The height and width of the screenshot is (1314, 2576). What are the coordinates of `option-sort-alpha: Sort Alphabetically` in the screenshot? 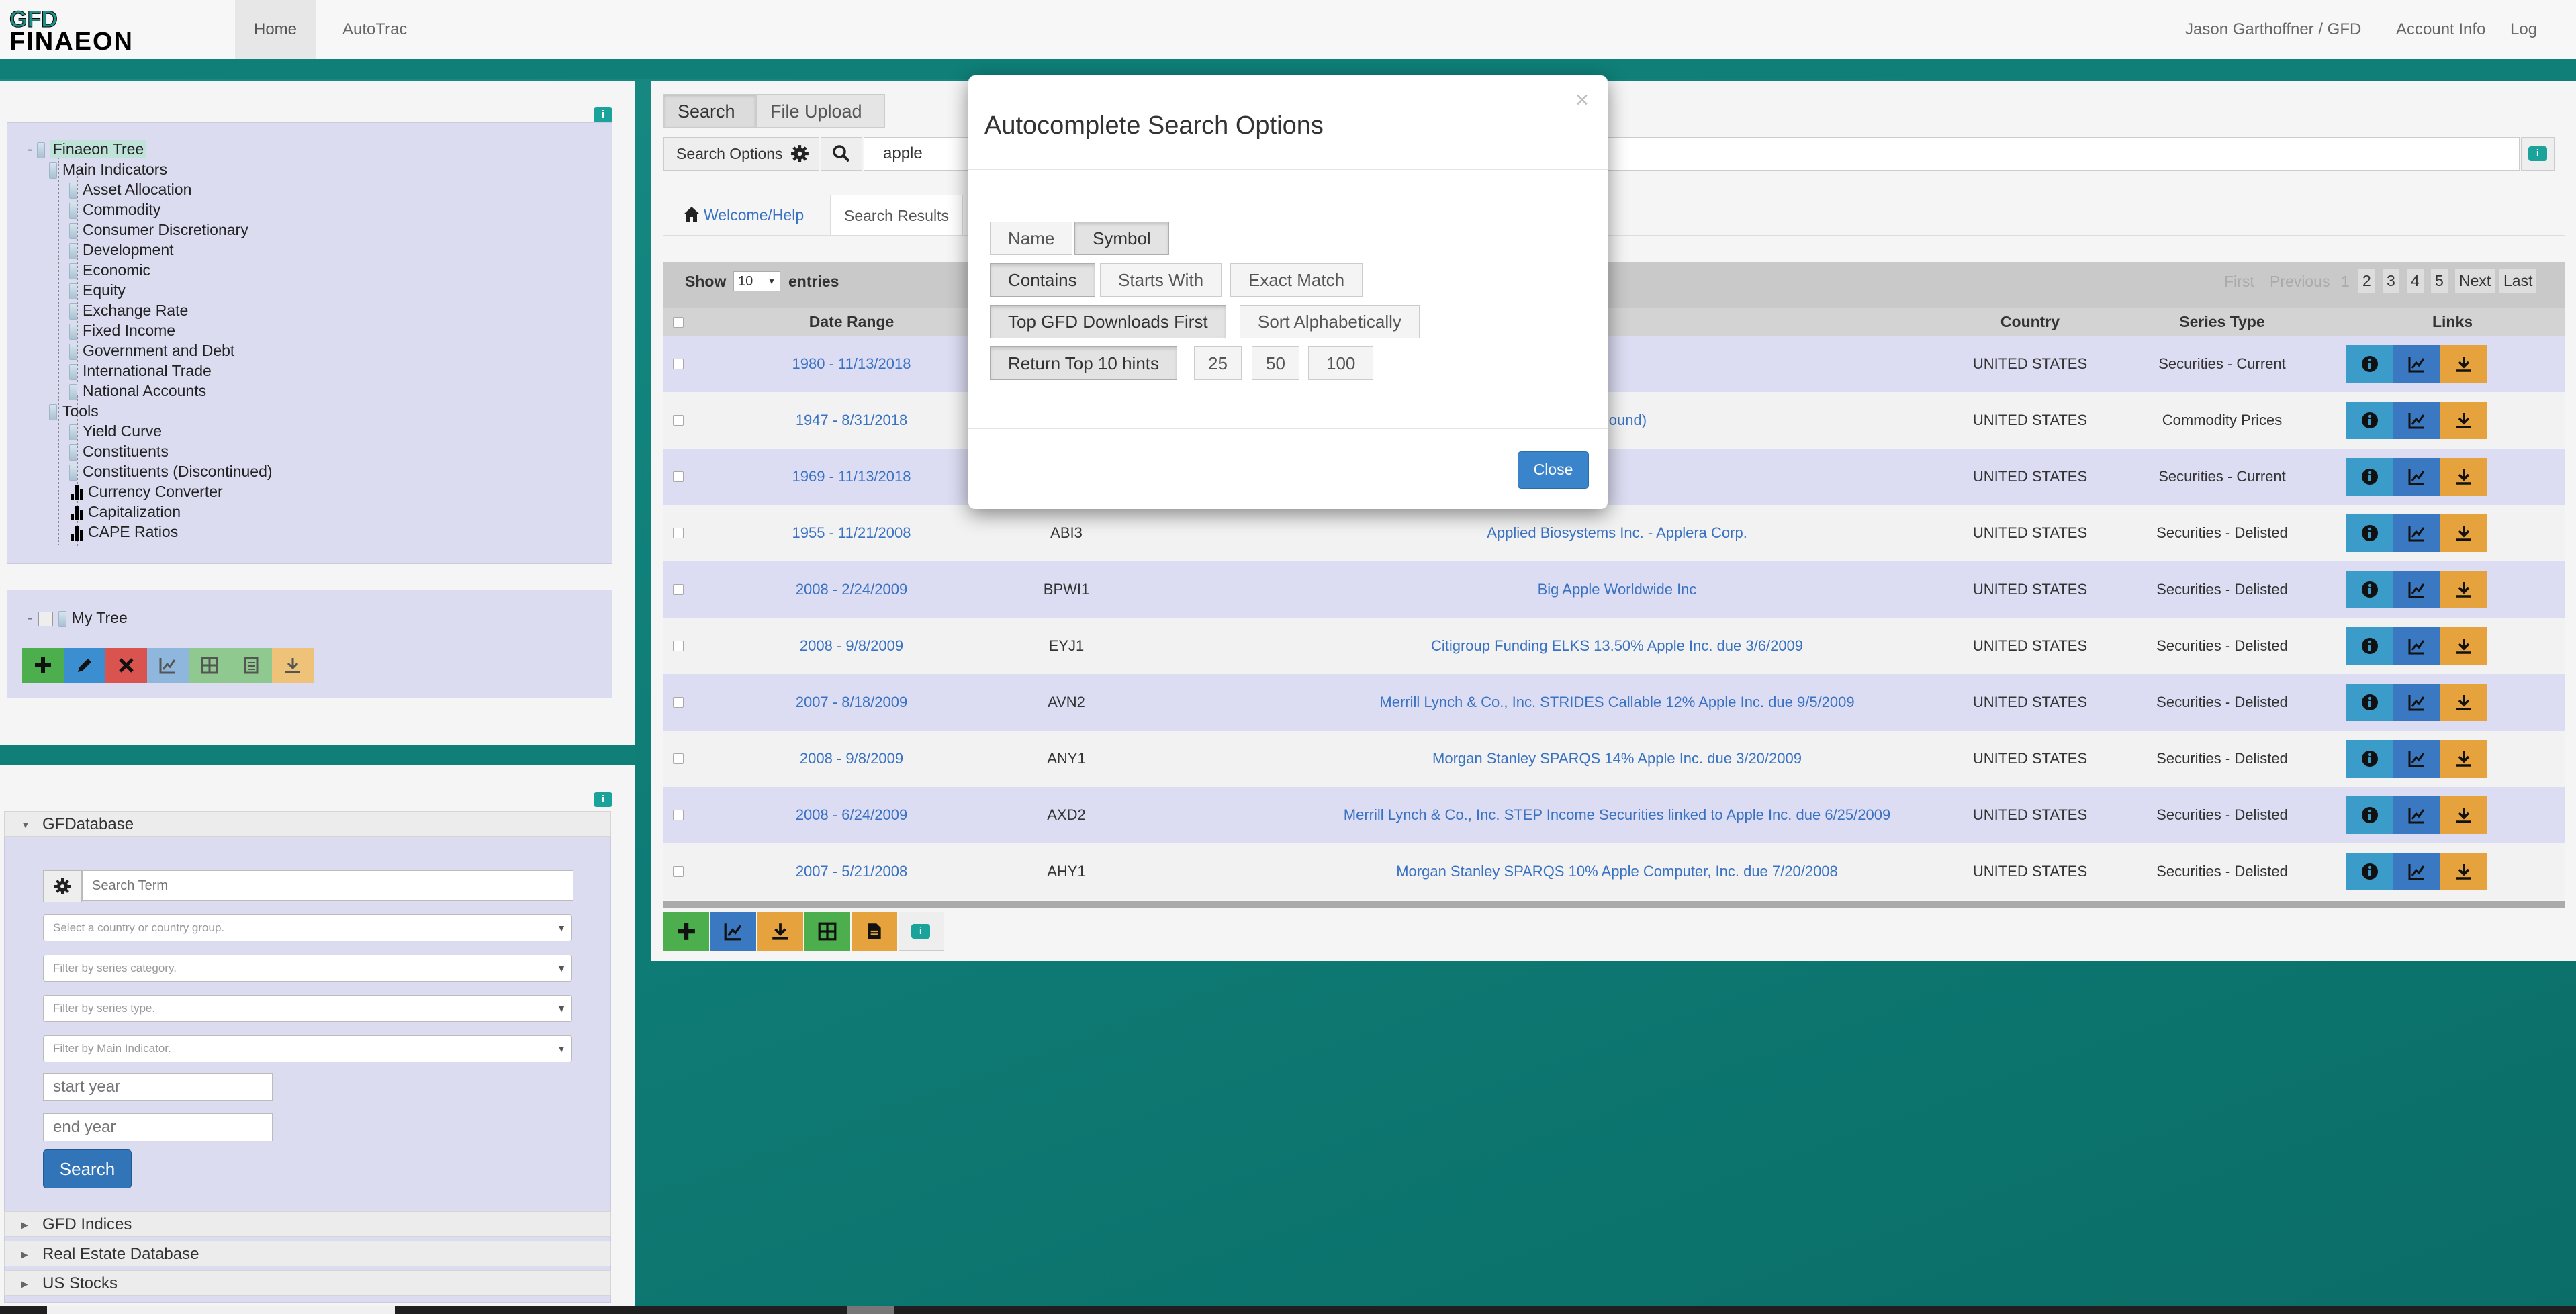 It's located at (1330, 321).